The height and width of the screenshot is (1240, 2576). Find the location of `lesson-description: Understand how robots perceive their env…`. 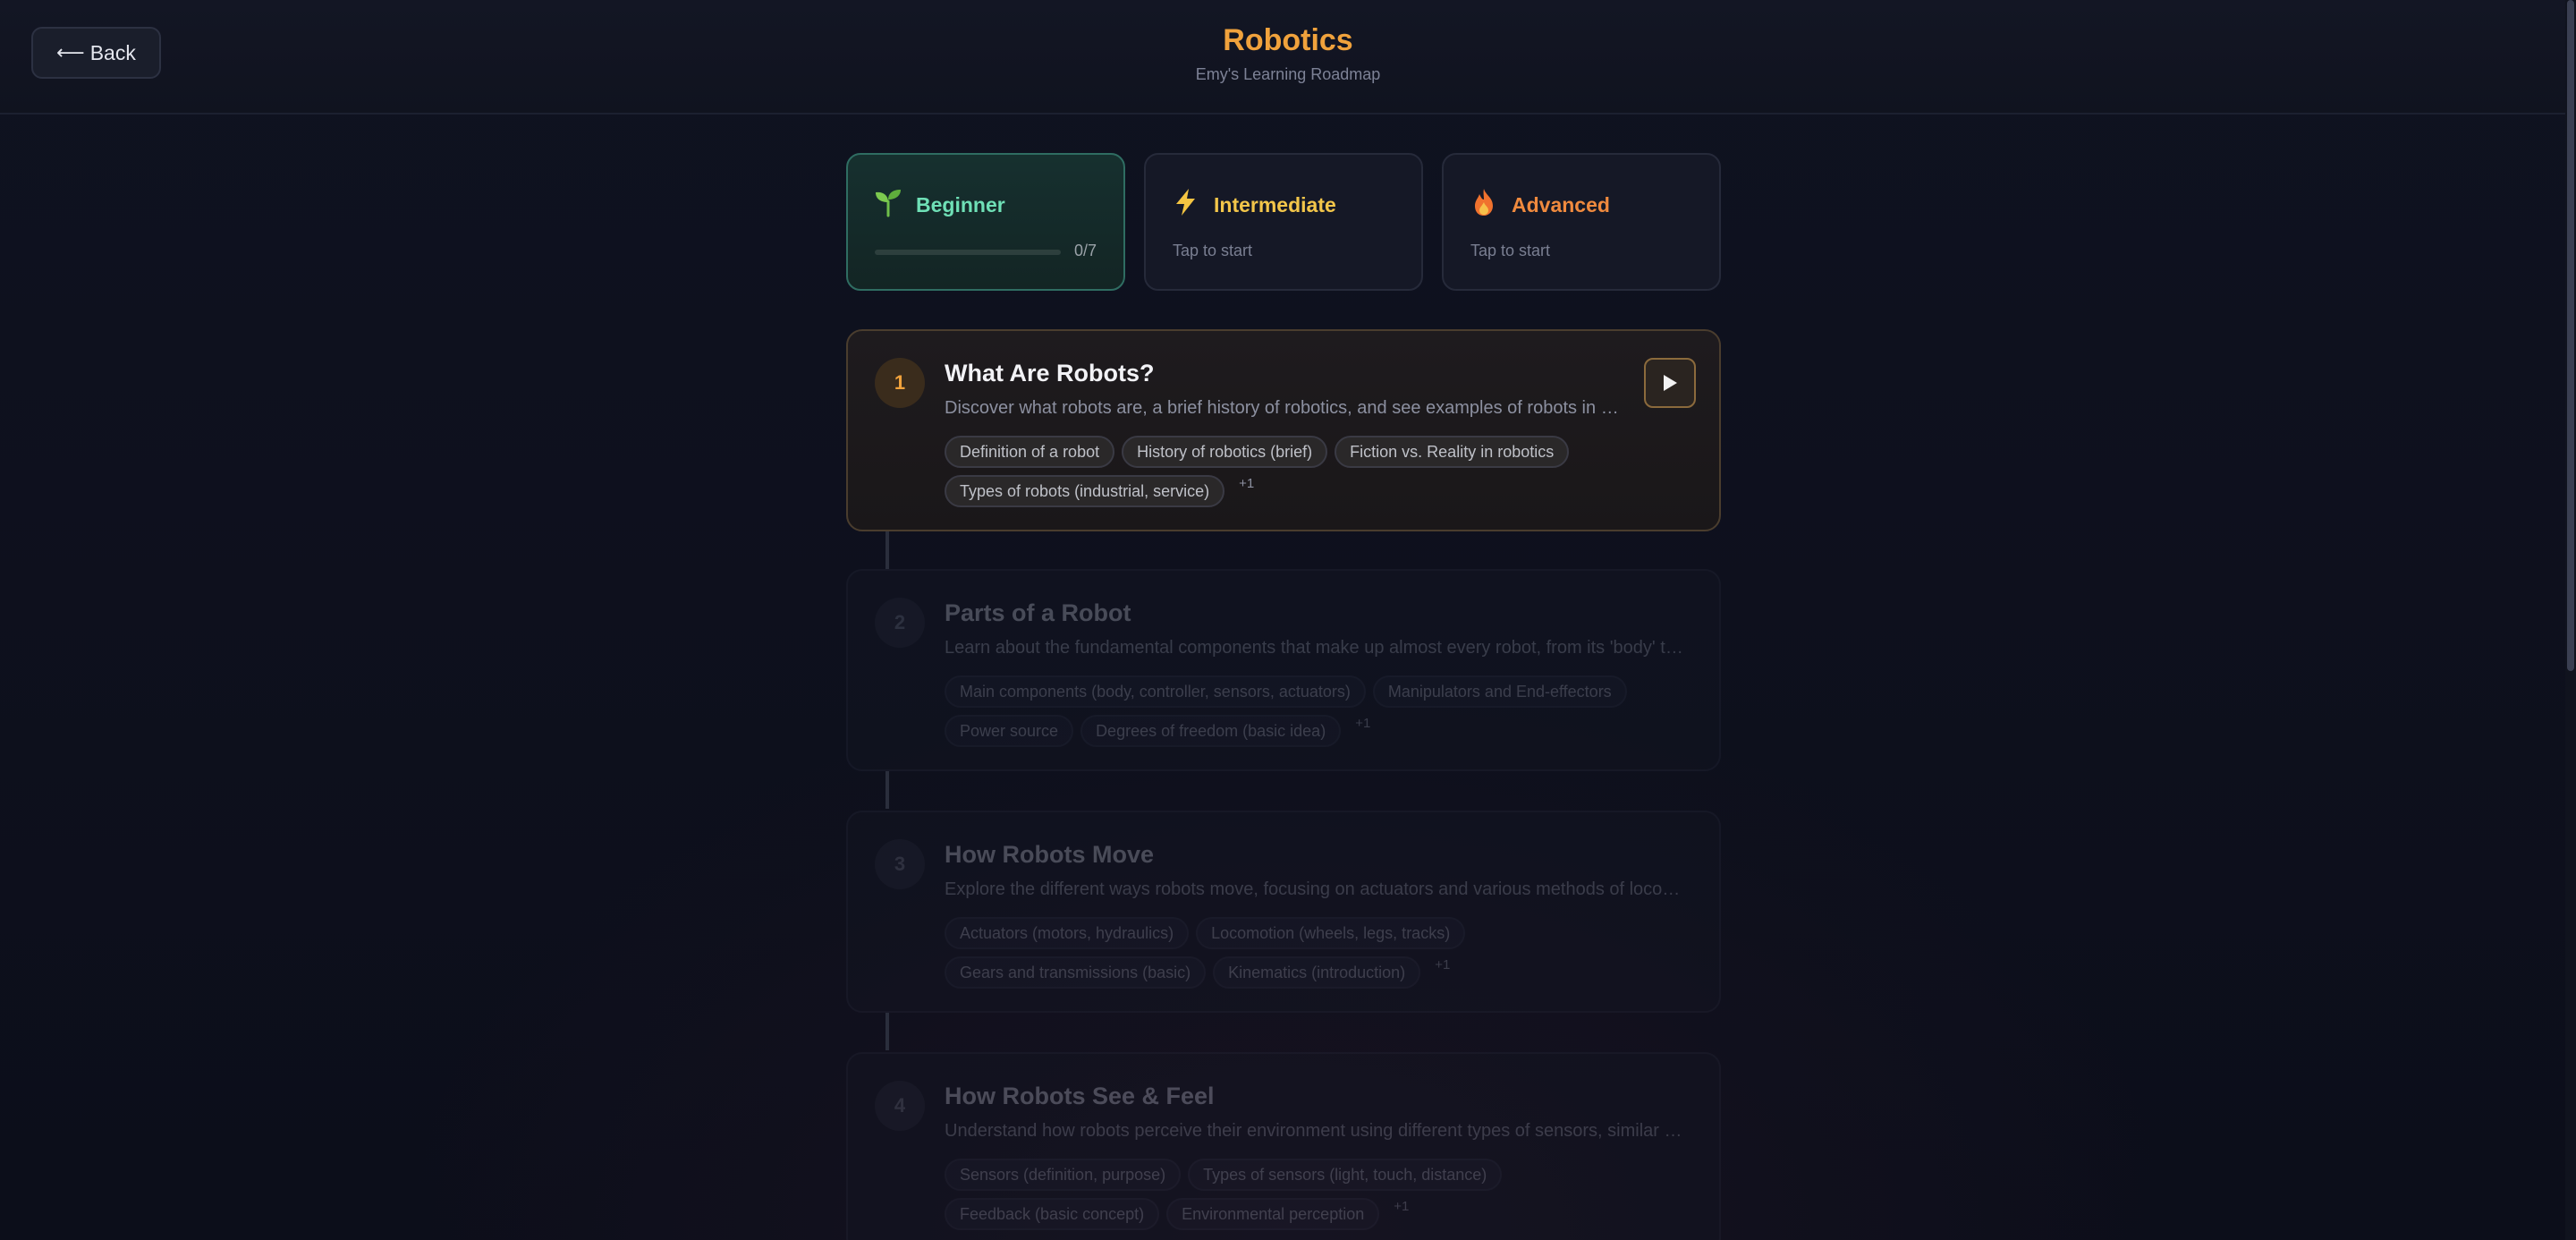

lesson-description: Understand how robots perceive their env… is located at coordinates (1316, 1131).